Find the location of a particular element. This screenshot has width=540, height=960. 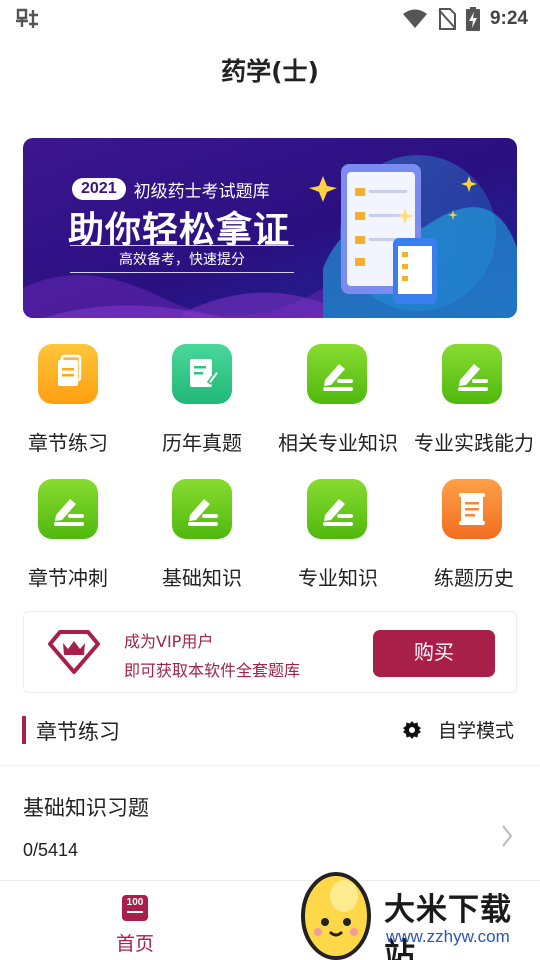

battery-charging-icon is located at coordinates (472, 19).